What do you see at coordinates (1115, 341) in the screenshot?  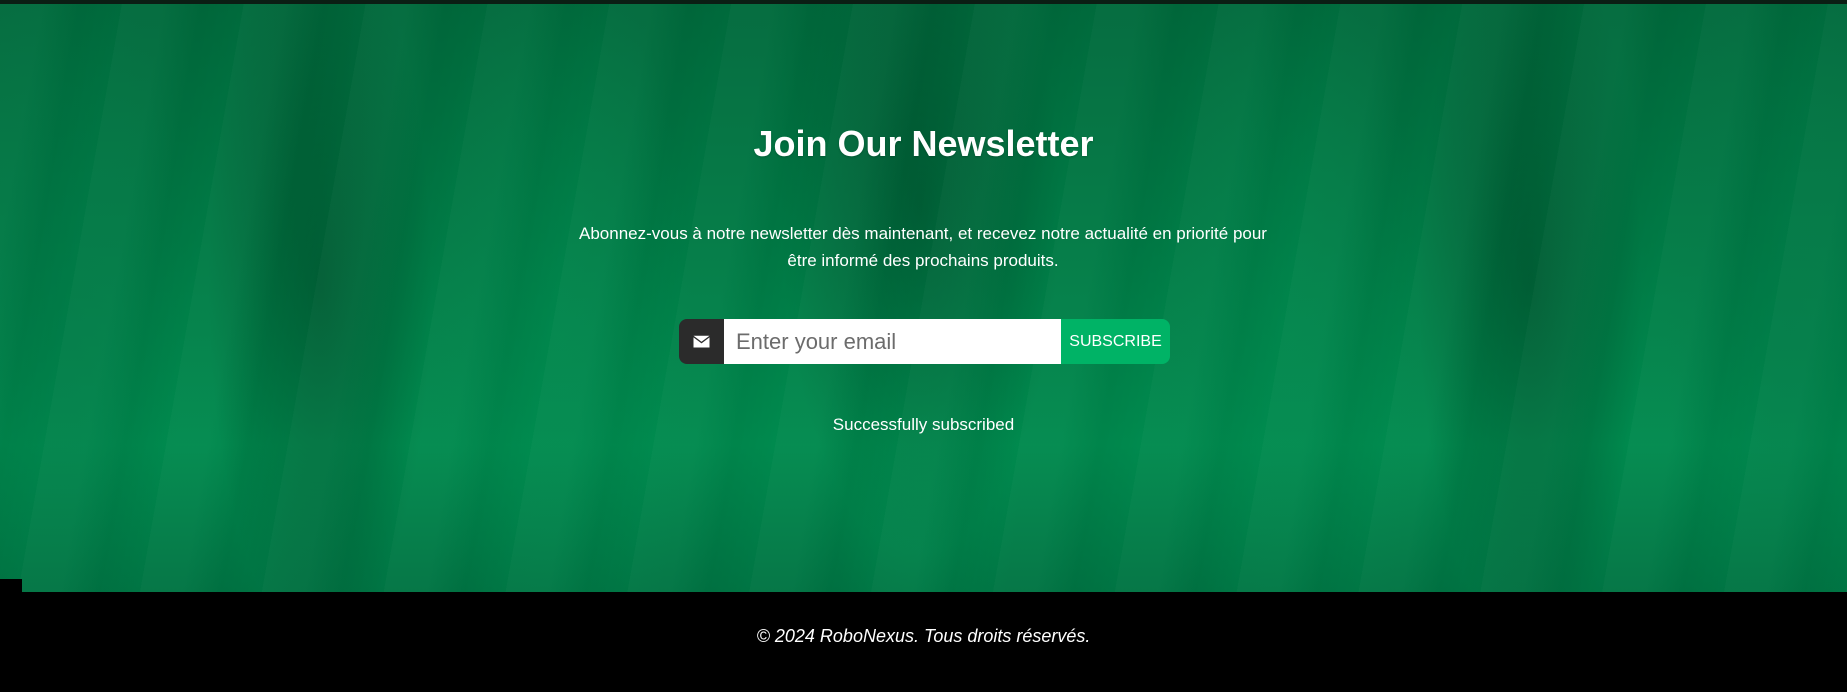 I see `subscribe-button: SUBSCRIBE` at bounding box center [1115, 341].